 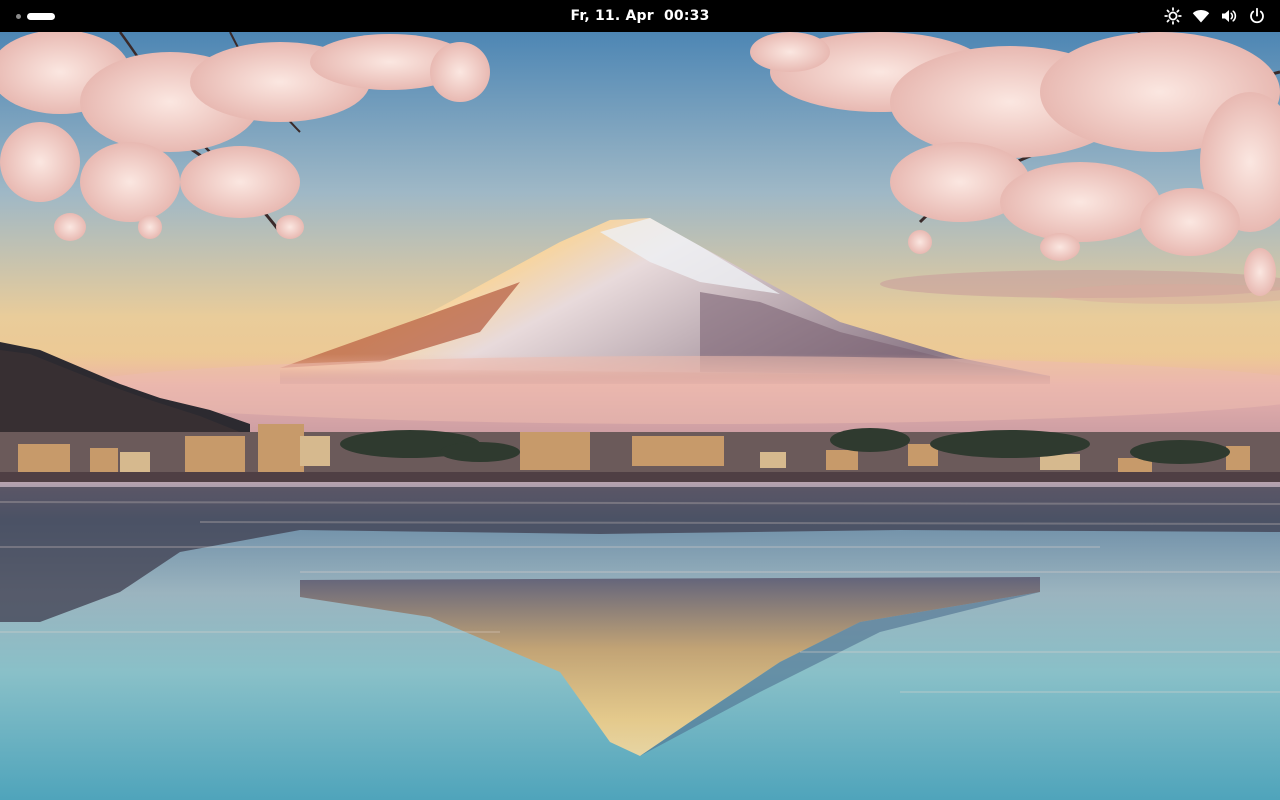 I want to click on brightness-icon, so click(x=1173, y=16).